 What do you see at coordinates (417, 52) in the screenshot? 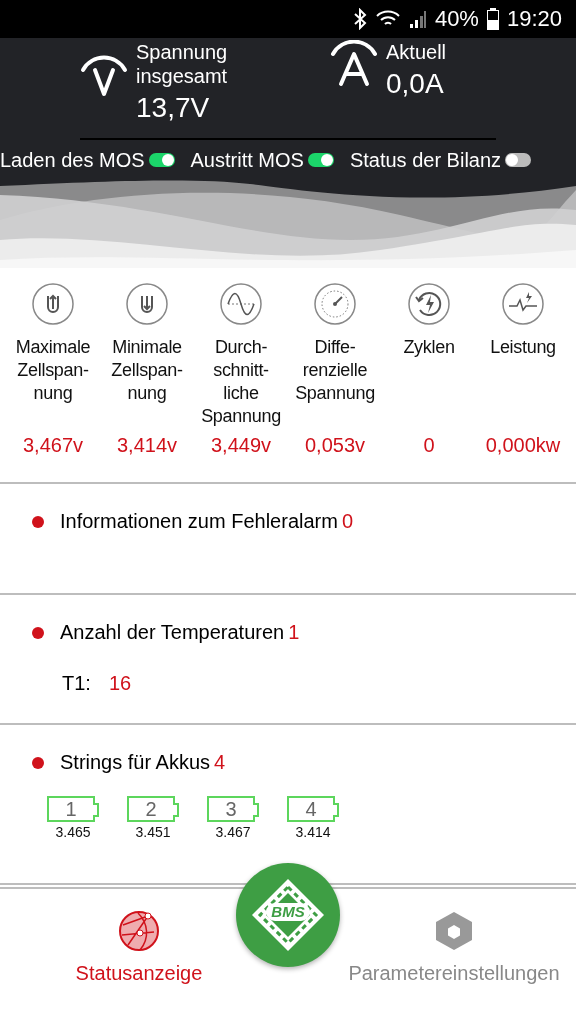
I see `current-label: Aktuell` at bounding box center [417, 52].